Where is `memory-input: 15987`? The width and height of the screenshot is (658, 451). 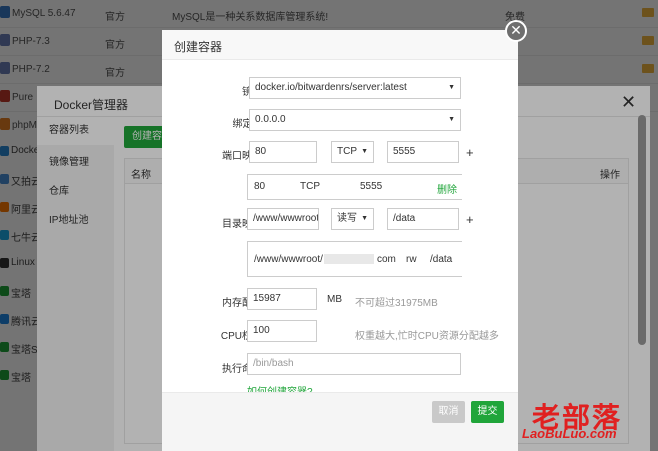
memory-input: 15987 is located at coordinates (282, 299).